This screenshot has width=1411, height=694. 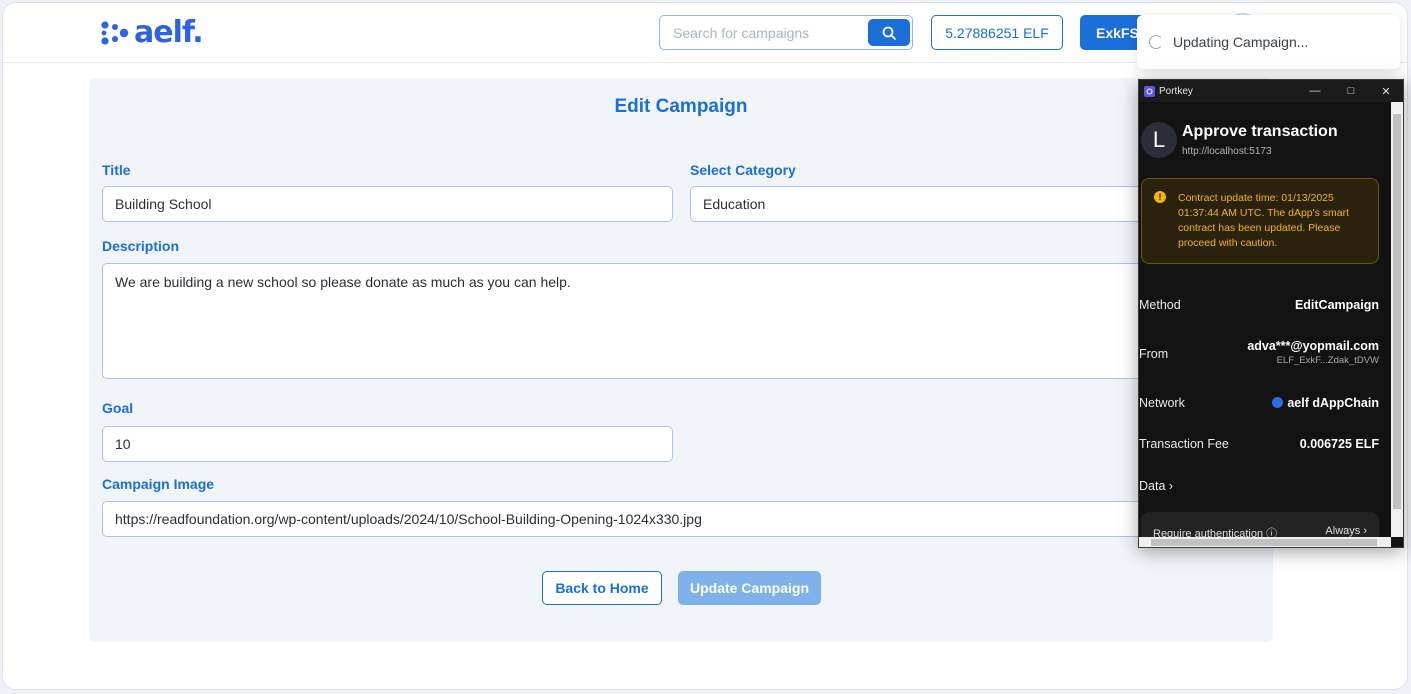 What do you see at coordinates (115, 33) in the screenshot?
I see `logo-dots-icon` at bounding box center [115, 33].